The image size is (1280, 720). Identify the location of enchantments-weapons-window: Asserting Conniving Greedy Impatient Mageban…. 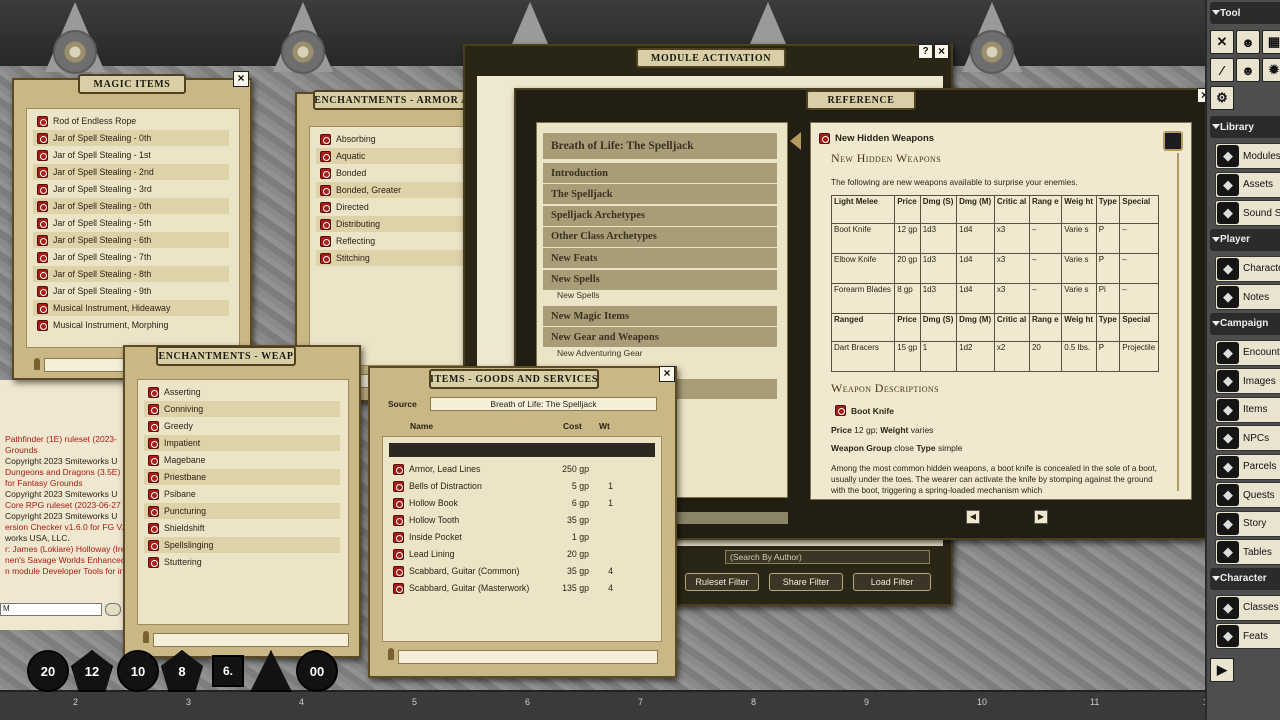
(242, 501).